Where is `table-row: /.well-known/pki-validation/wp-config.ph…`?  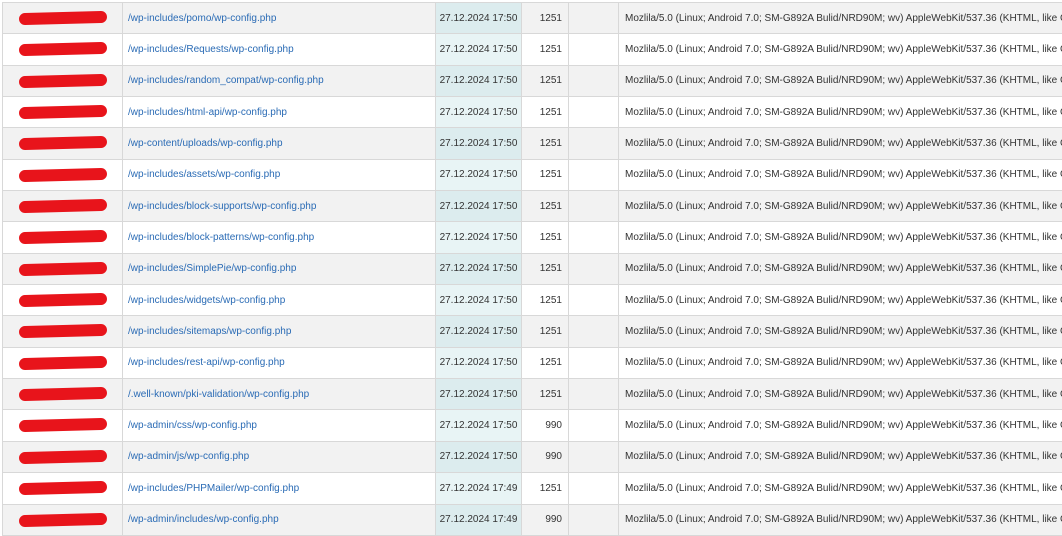
table-row: /.well-known/pki-validation/wp-config.ph… is located at coordinates (532, 394).